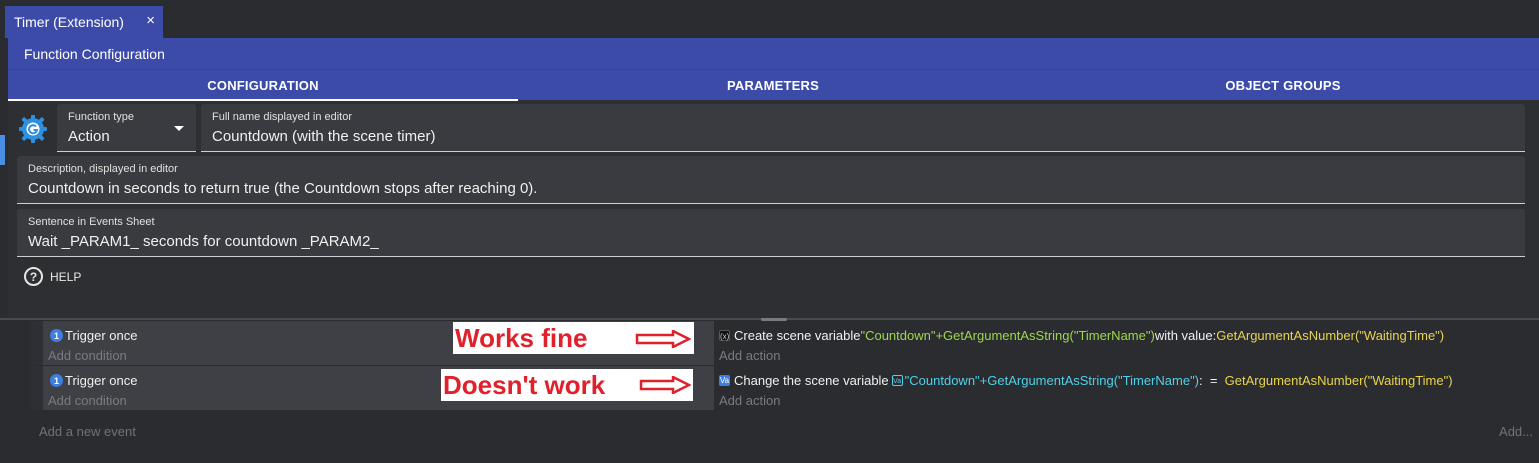 This screenshot has width=1539, height=463. Describe the element at coordinates (1185, 335) in the screenshot. I see `action-middle: with value:` at that location.